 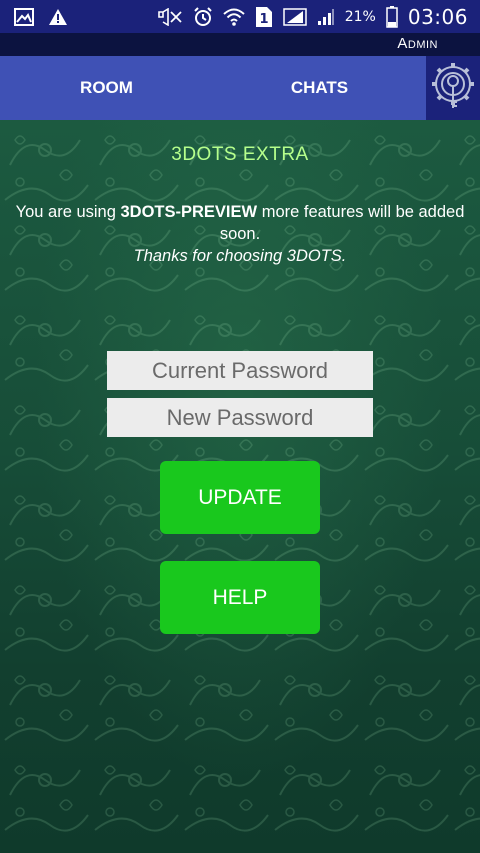 What do you see at coordinates (240, 44) in the screenshot?
I see `admin-strip: Admin` at bounding box center [240, 44].